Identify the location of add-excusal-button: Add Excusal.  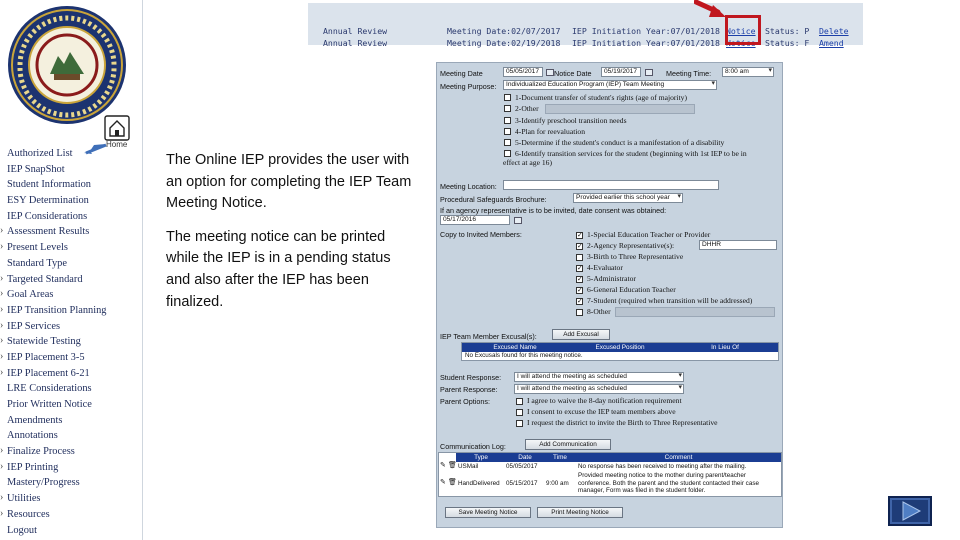
(581, 334).